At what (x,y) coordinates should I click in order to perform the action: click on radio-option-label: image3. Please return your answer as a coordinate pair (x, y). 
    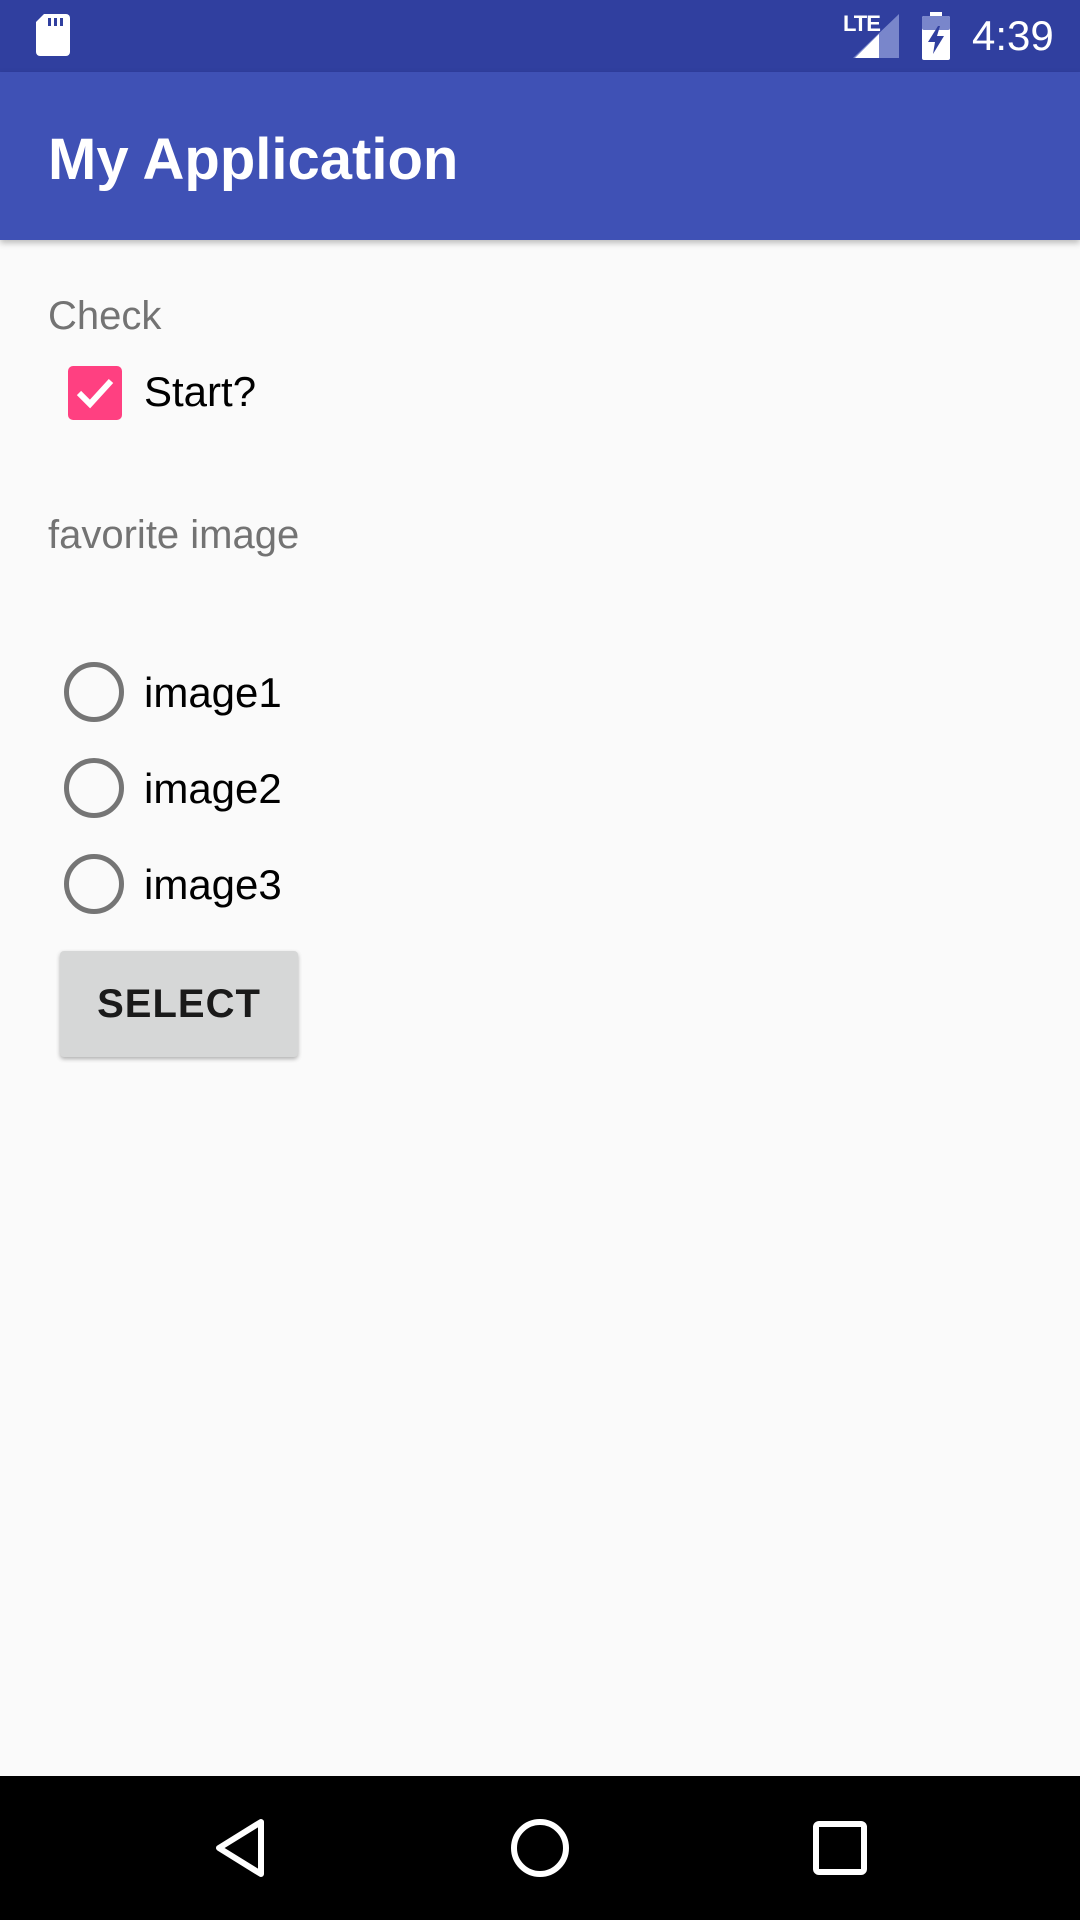
    Looking at the image, I should click on (213, 884).